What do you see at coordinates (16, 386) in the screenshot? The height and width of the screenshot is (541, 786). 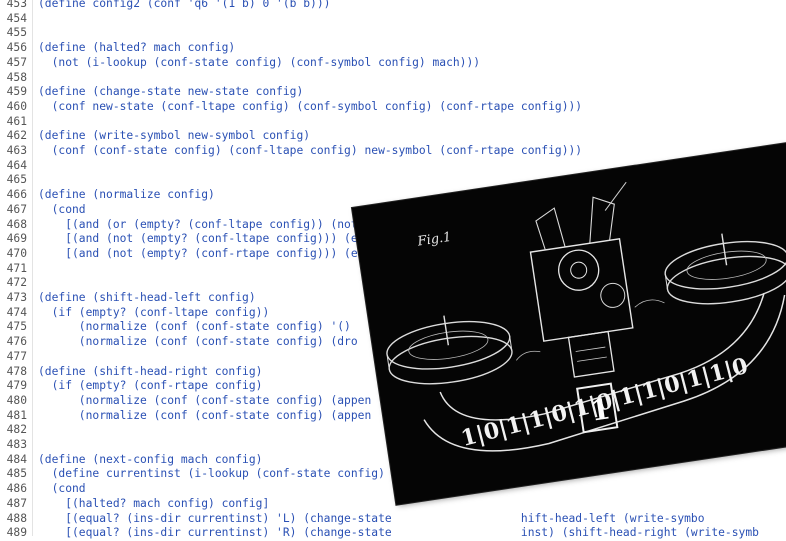 I see `line-number: 479` at bounding box center [16, 386].